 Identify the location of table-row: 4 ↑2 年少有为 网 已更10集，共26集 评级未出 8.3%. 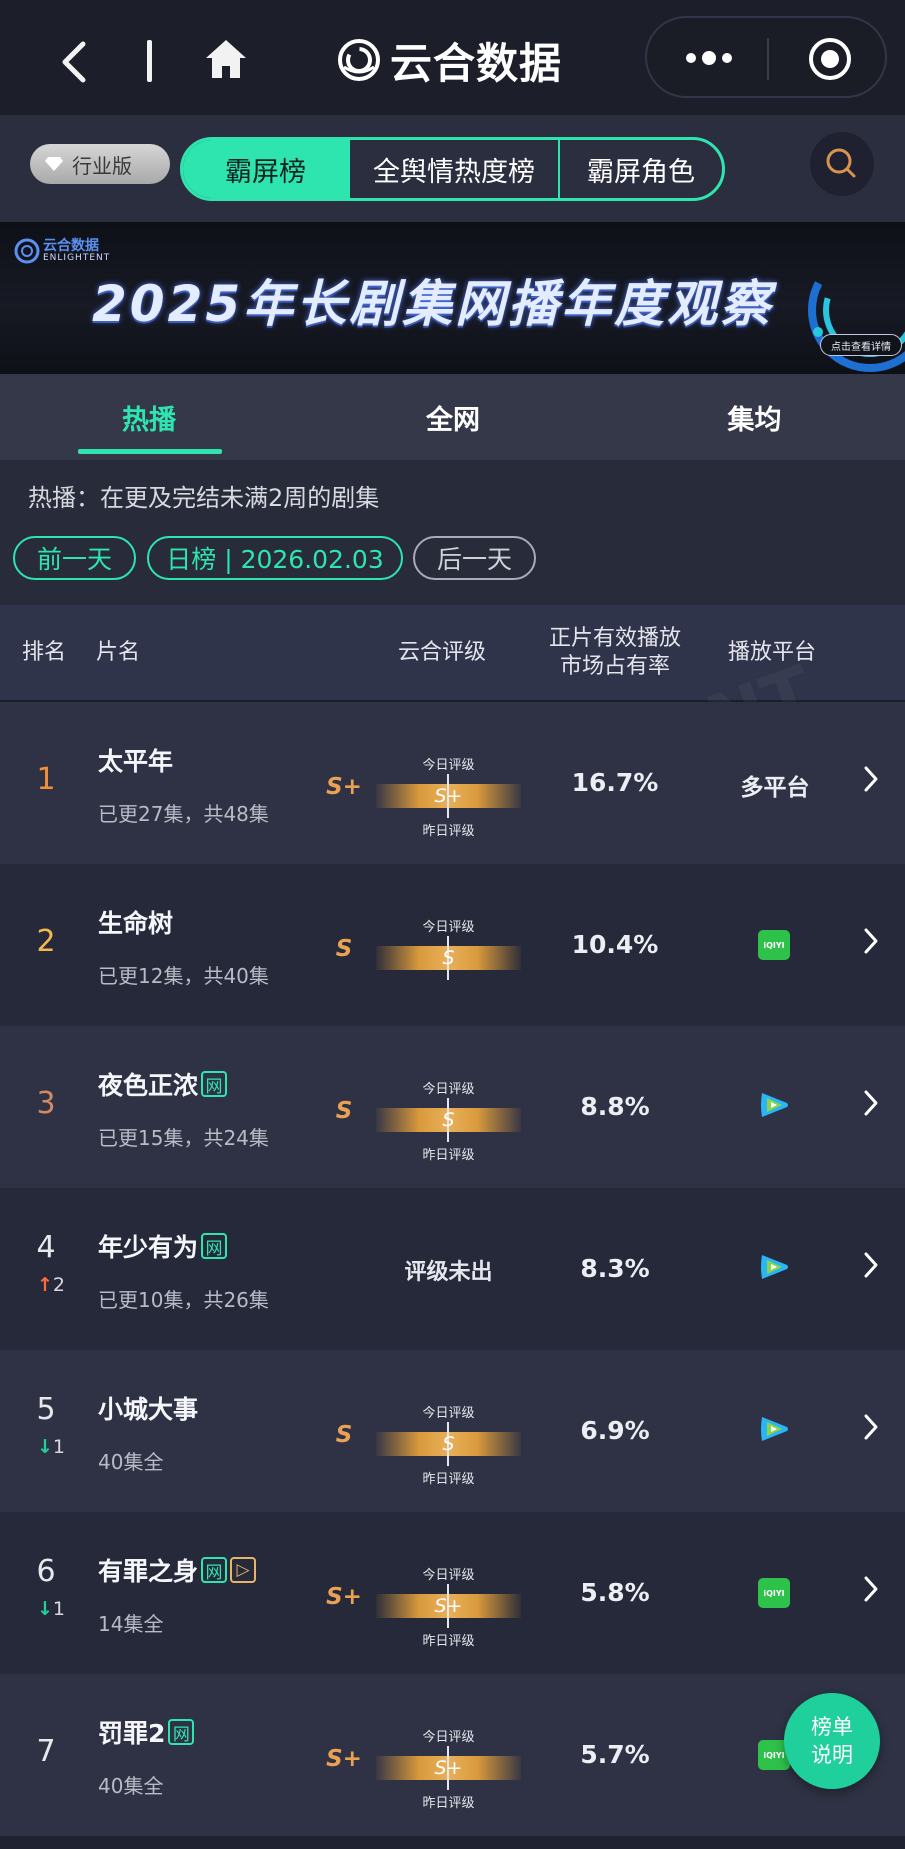
(452, 1269).